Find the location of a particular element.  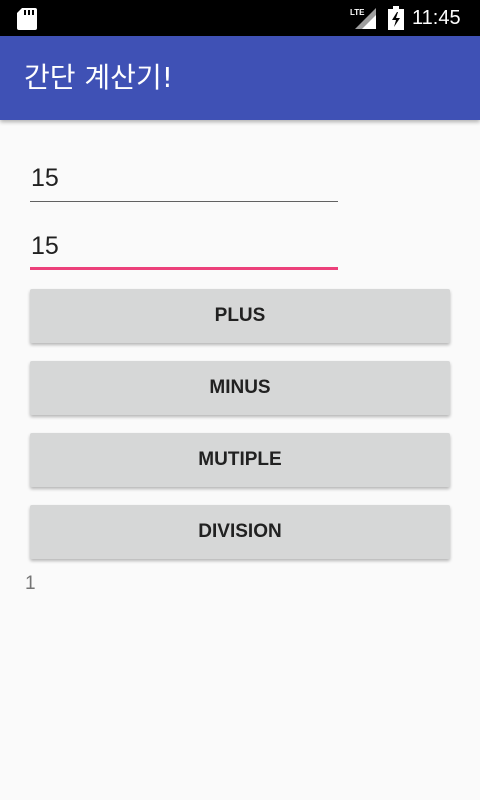

app-bar: 간단 계산기! is located at coordinates (240, 78).